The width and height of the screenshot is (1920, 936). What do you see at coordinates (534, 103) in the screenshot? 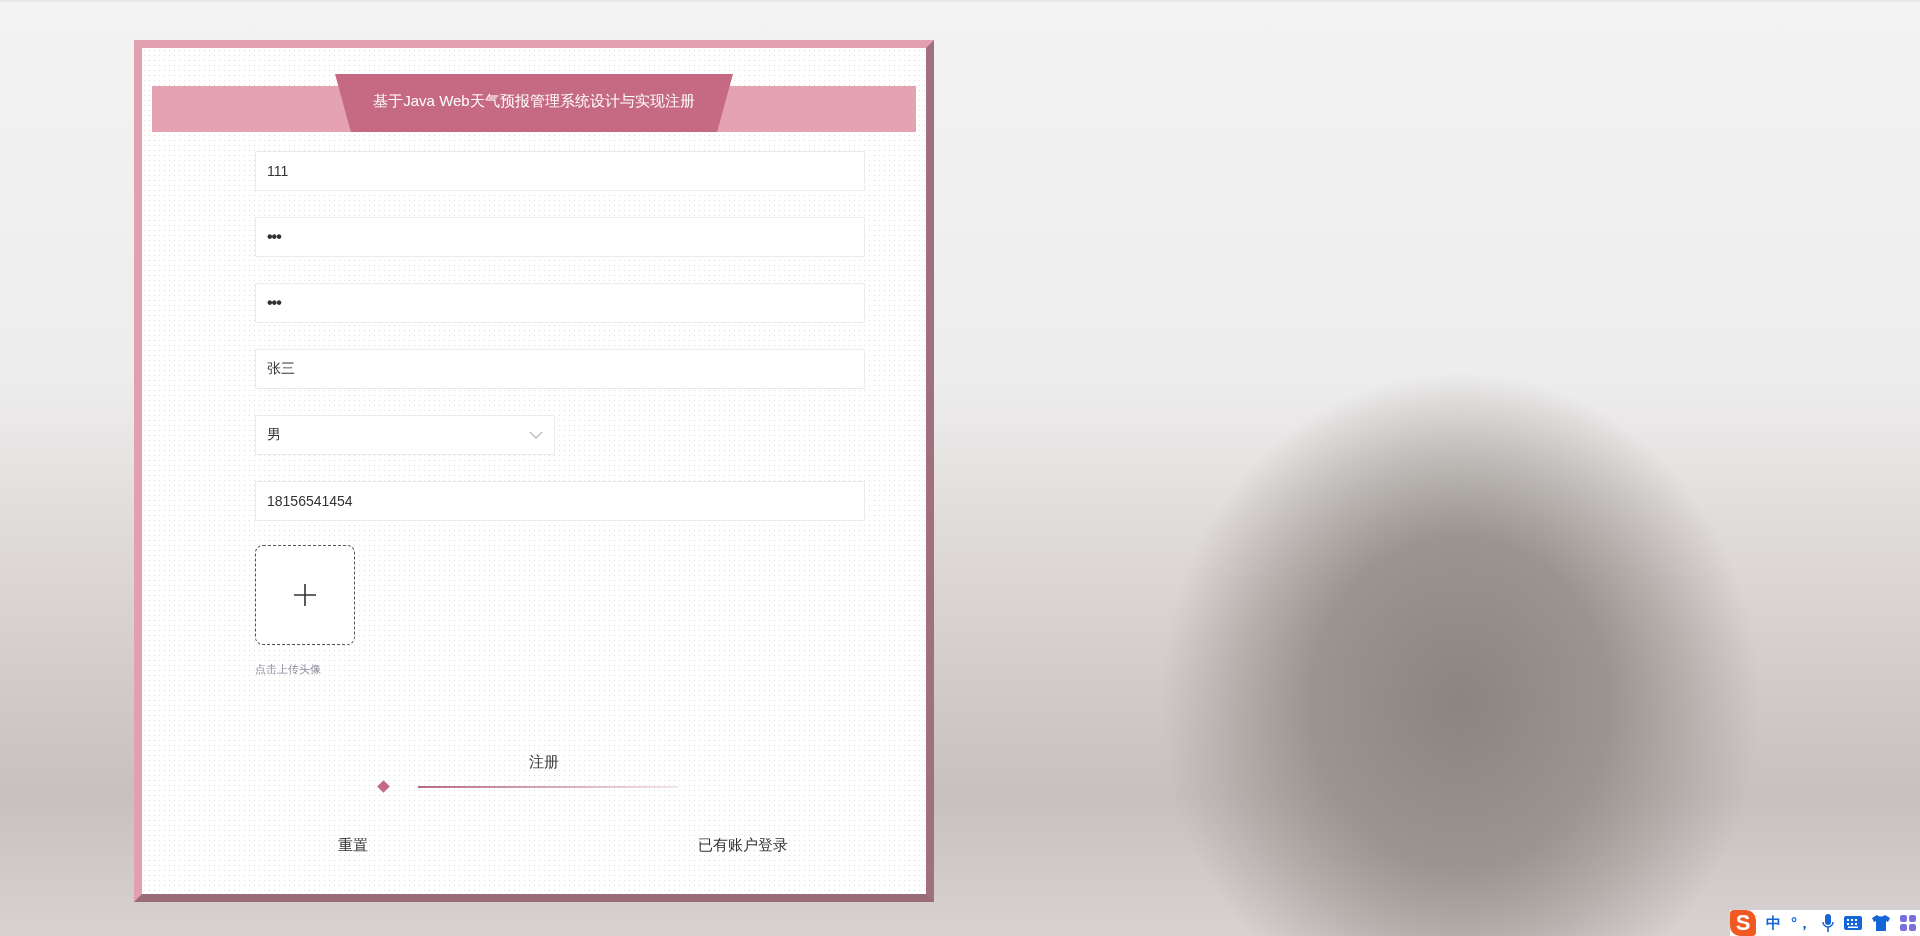
I see `form-title: 基于Java Web天气预报管理系统设计与实现注册` at bounding box center [534, 103].